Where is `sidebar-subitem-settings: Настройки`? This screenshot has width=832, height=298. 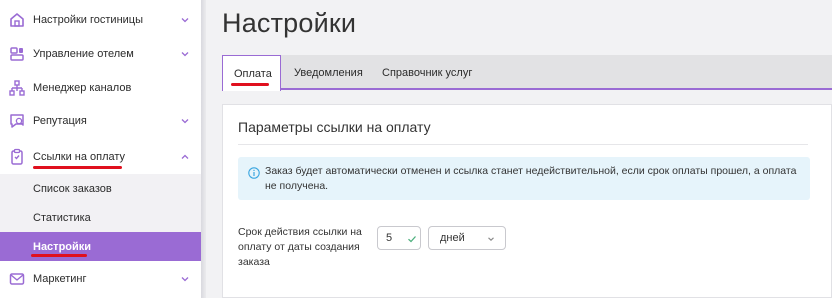 sidebar-subitem-settings: Настройки is located at coordinates (100, 246).